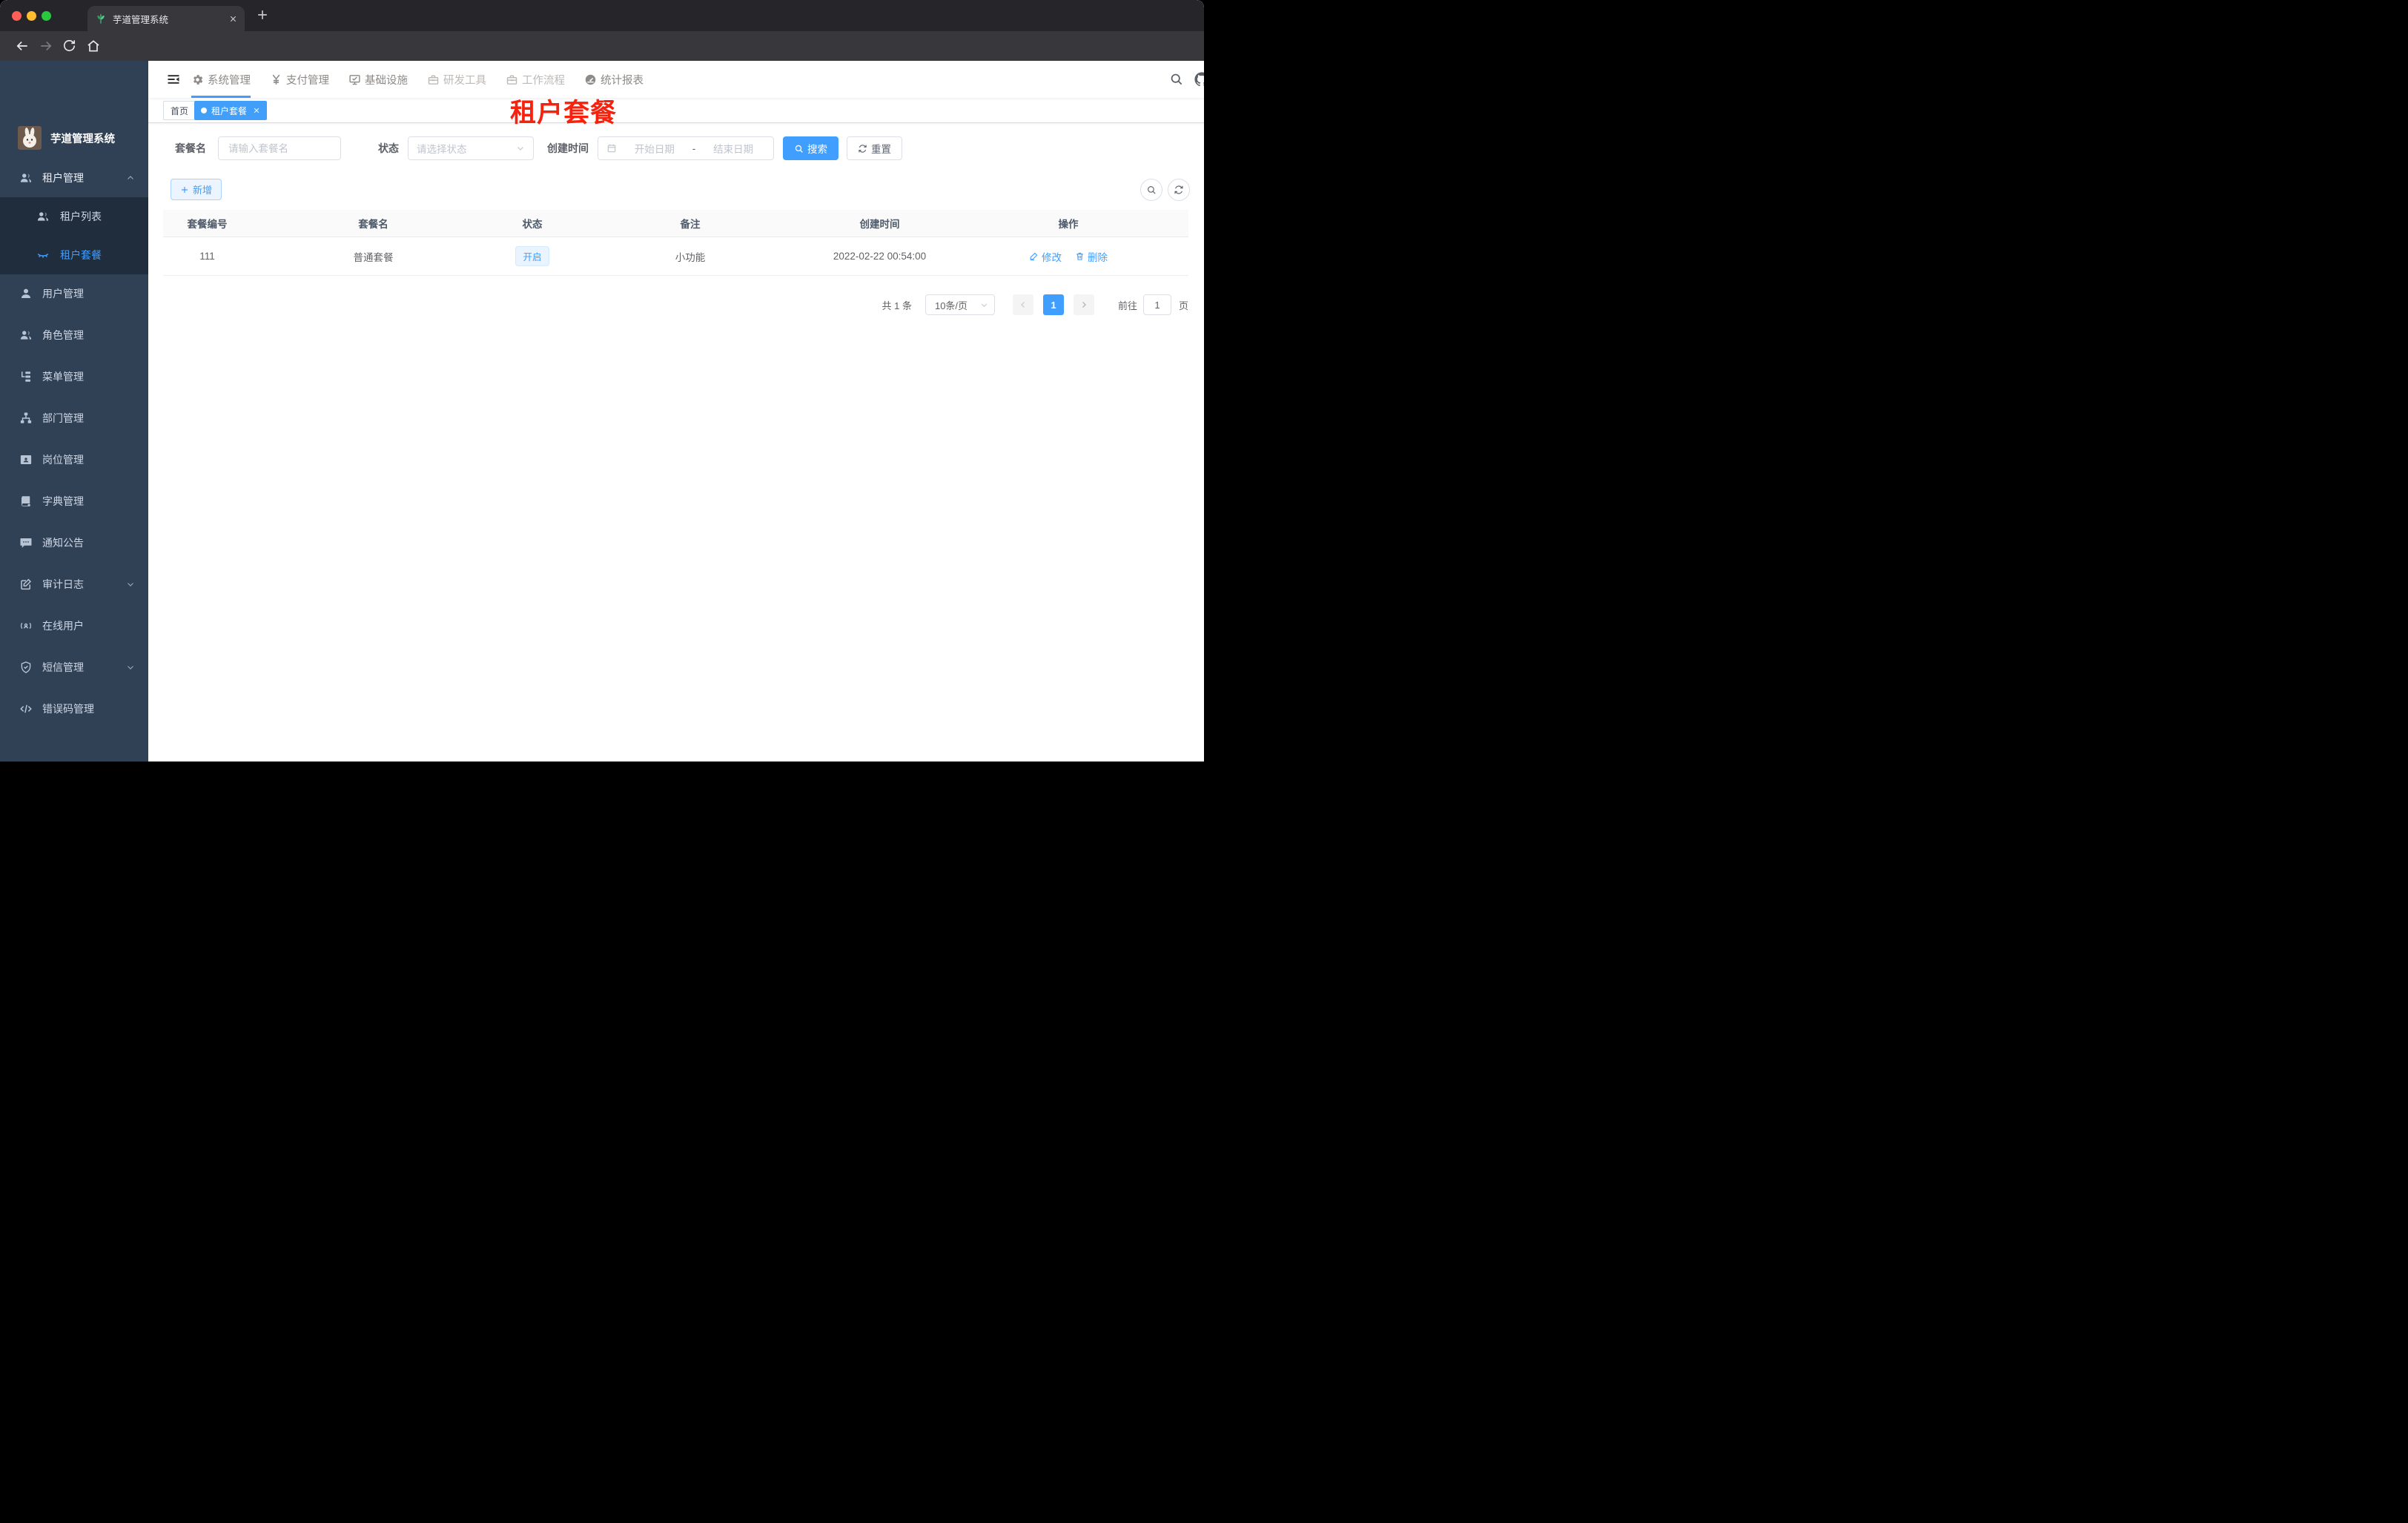  I want to click on reload-button, so click(69, 46).